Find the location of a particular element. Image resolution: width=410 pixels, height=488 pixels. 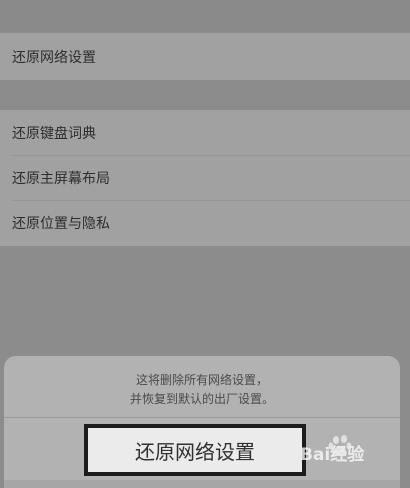

sheet-divider is located at coordinates (202, 484).